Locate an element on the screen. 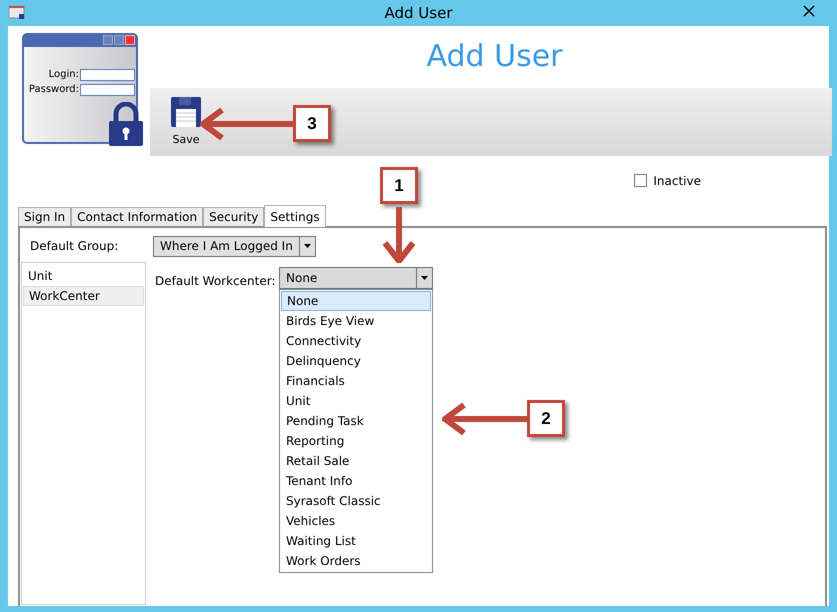 This screenshot has height=612, width=837. callout-number: 3 is located at coordinates (312, 123).